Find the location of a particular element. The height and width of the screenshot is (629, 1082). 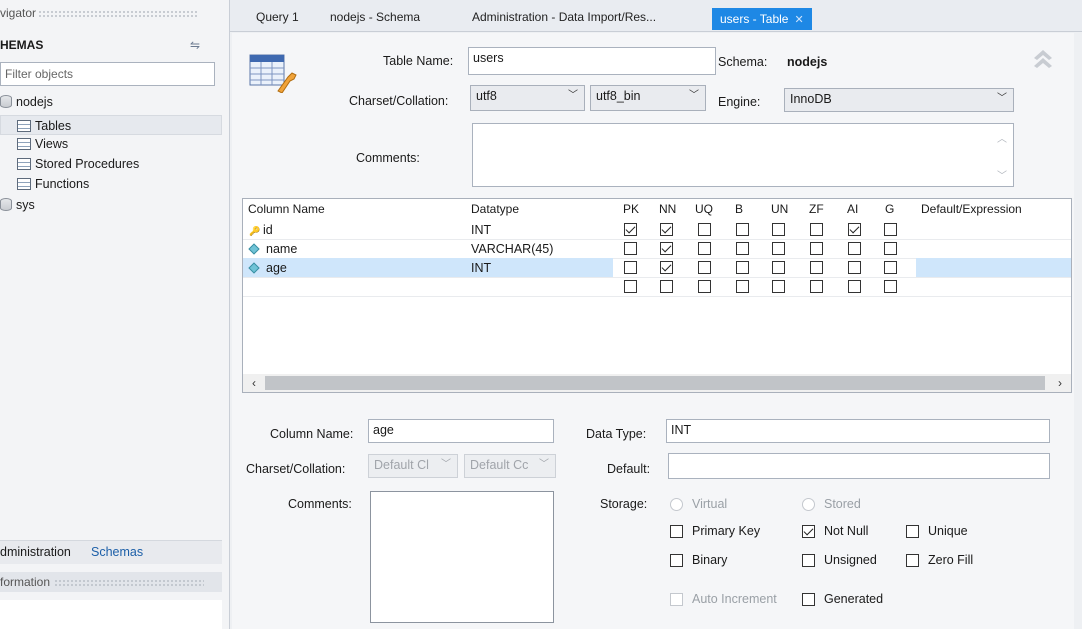

tab-users-table: users - Table ✕ is located at coordinates (762, 19).